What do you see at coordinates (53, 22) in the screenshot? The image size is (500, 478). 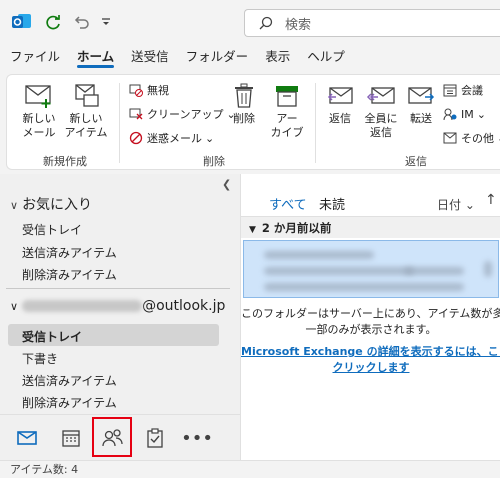 I see `sync-icon` at bounding box center [53, 22].